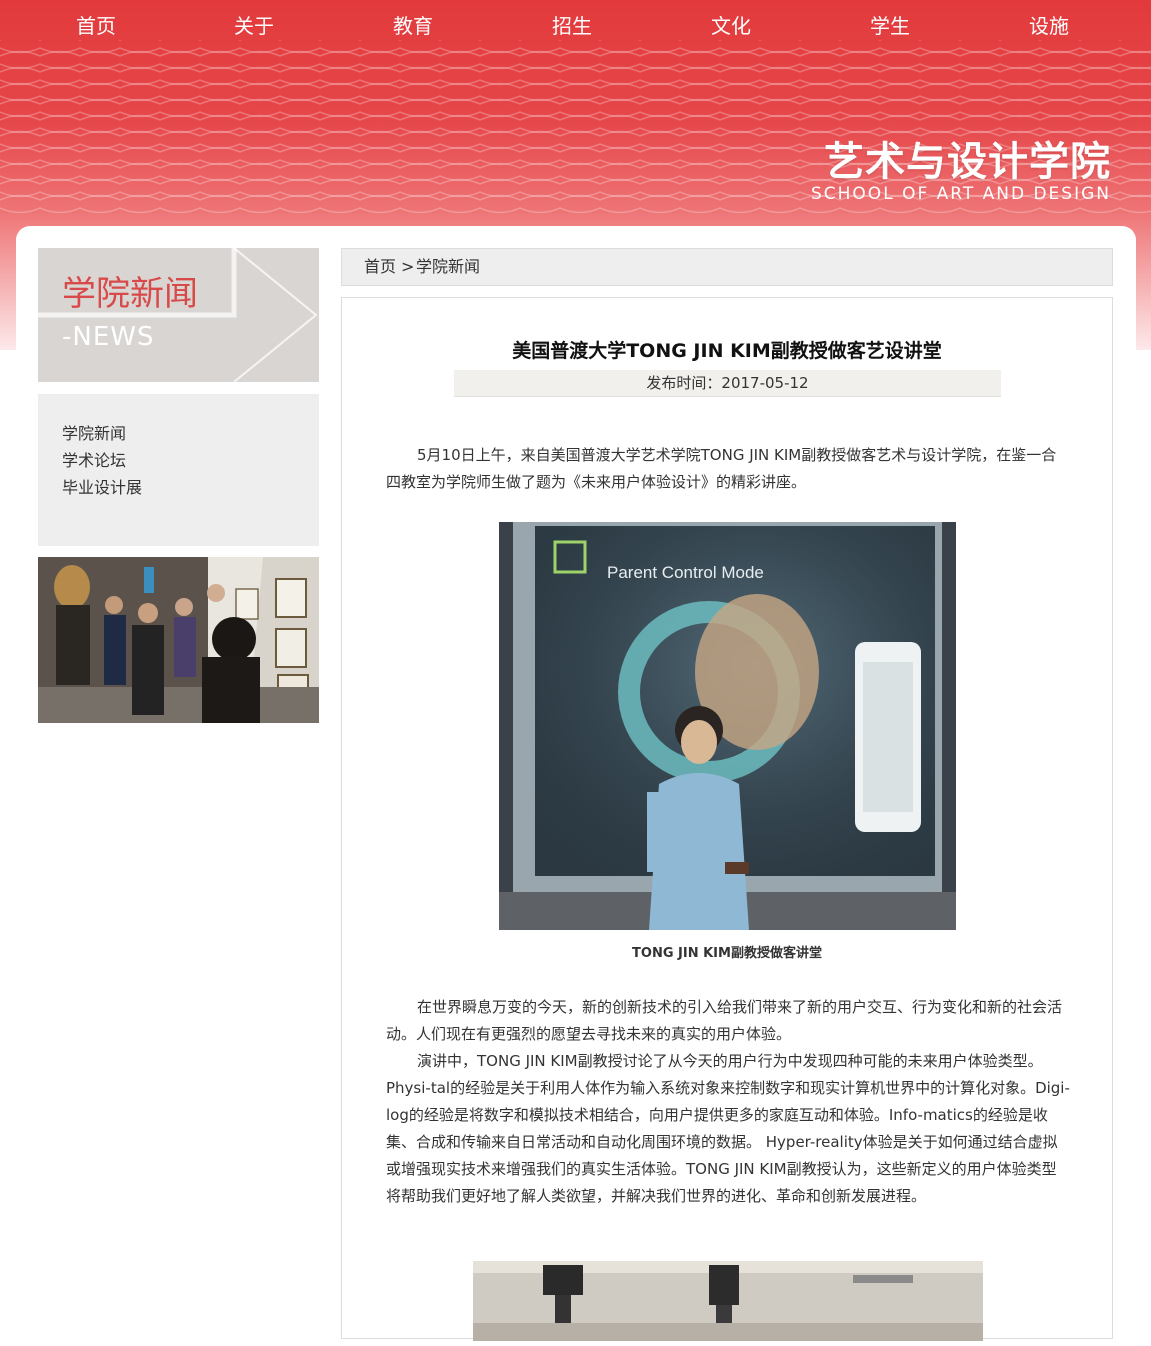  I want to click on breadcrumb: 首页 > 学院新闻, so click(727, 267).